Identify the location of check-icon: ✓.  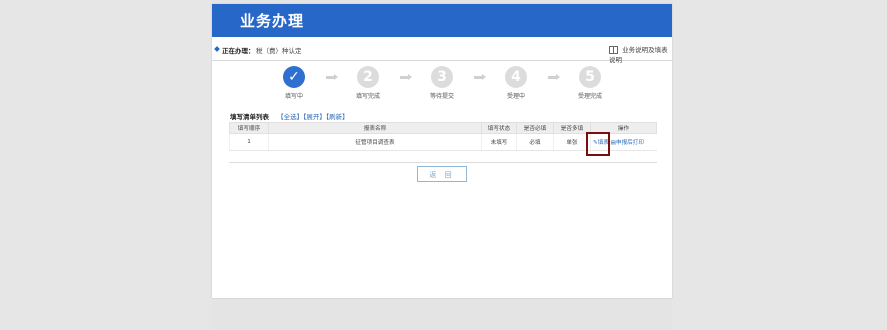
(294, 77).